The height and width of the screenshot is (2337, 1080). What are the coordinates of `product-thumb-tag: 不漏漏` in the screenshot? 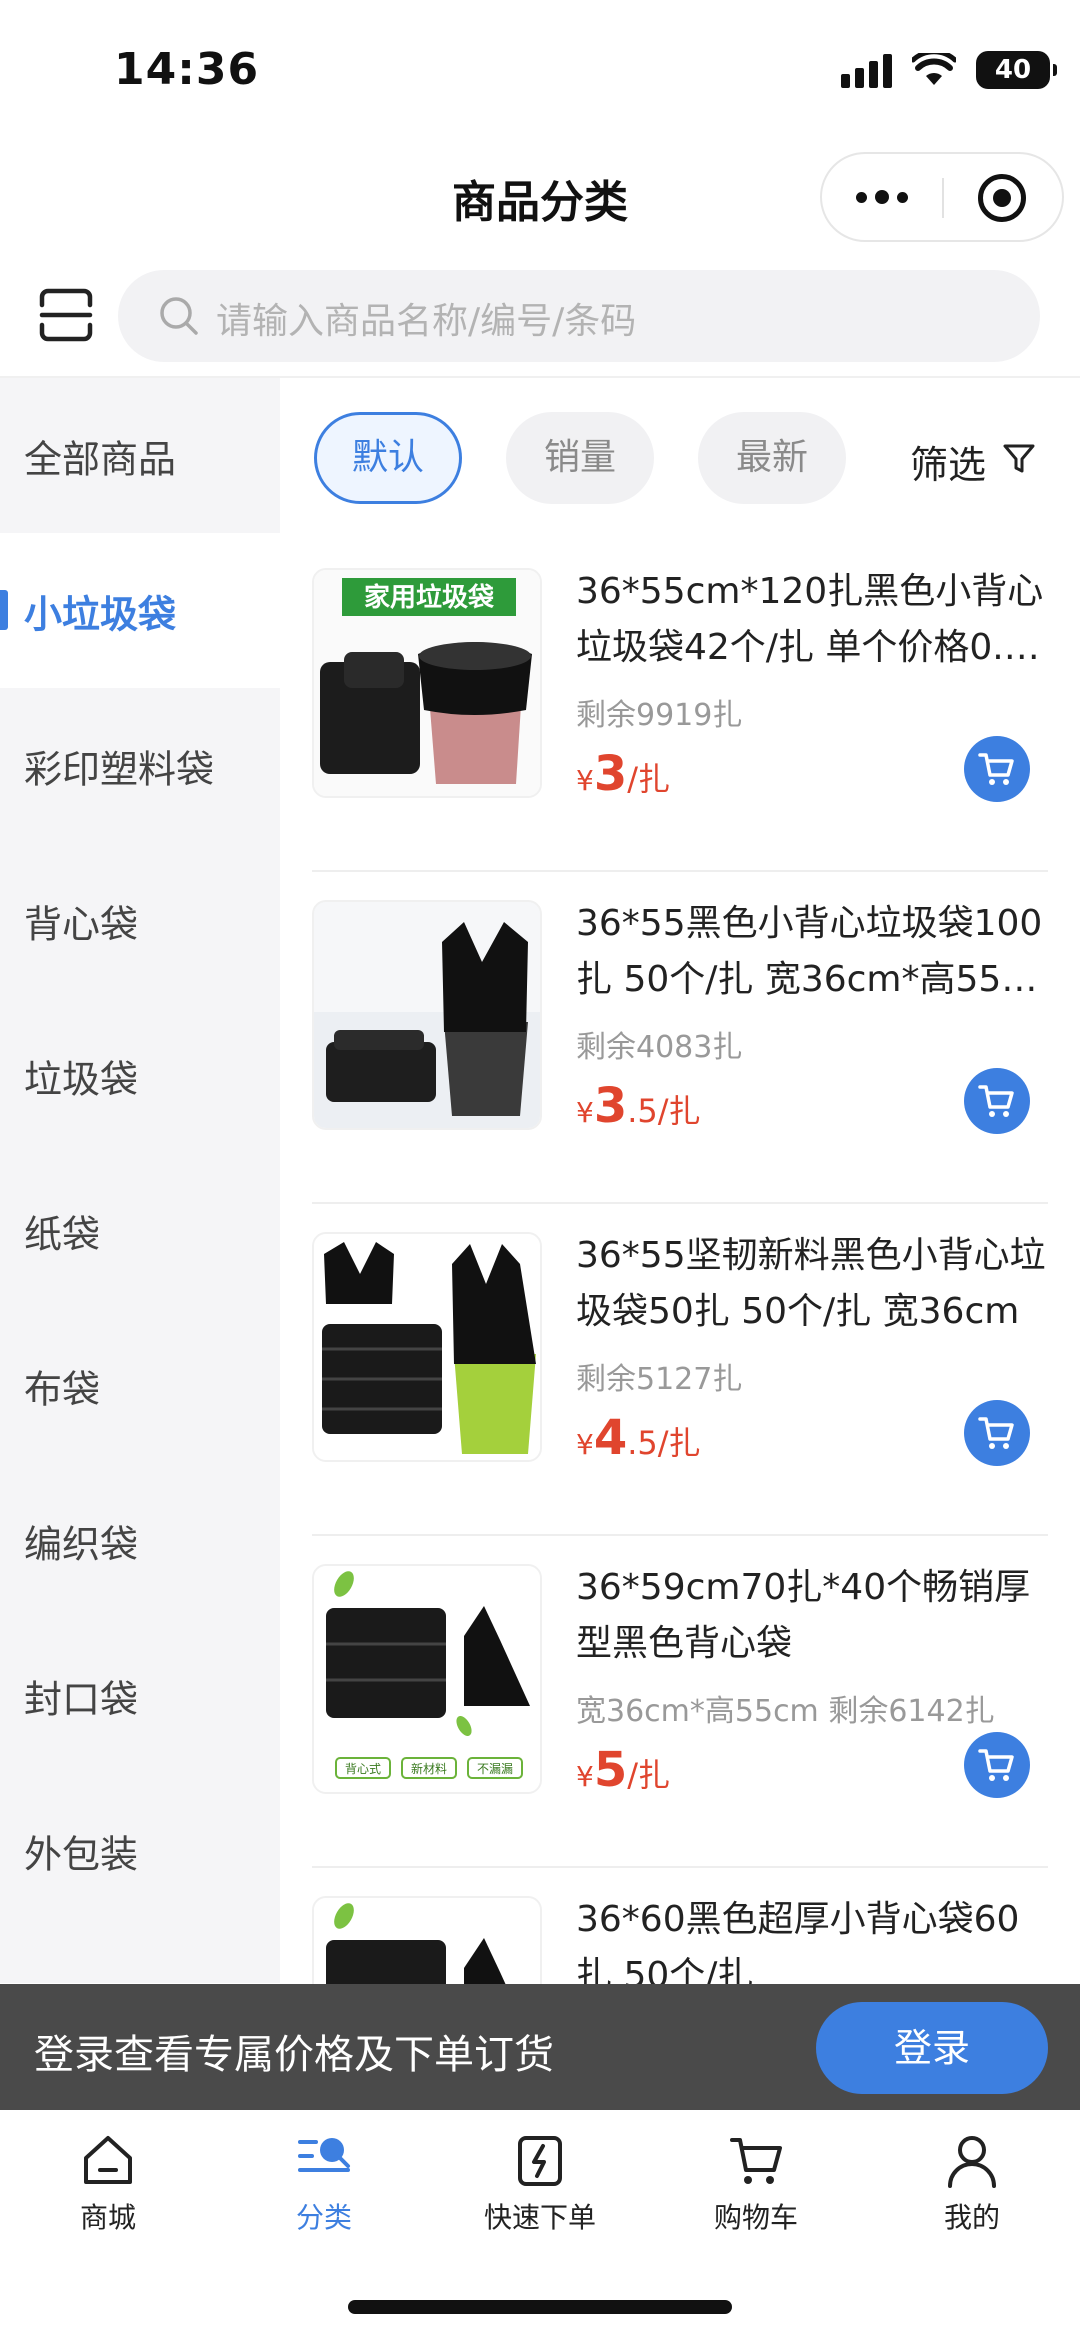 It's located at (495, 1769).